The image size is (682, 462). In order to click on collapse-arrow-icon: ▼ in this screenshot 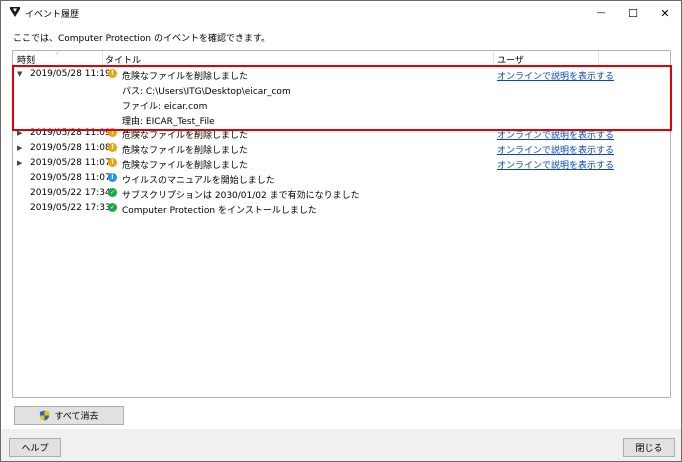, I will do `click(19, 74)`.